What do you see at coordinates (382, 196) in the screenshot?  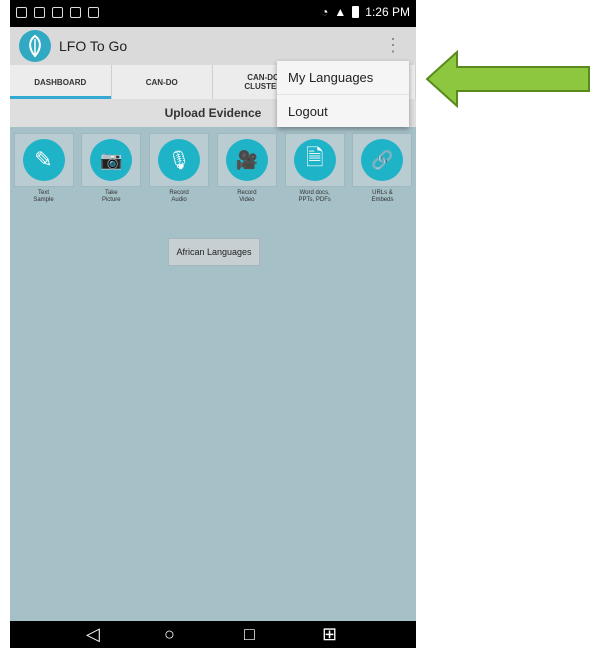 I see `tile-label: URLs & Embeds` at bounding box center [382, 196].